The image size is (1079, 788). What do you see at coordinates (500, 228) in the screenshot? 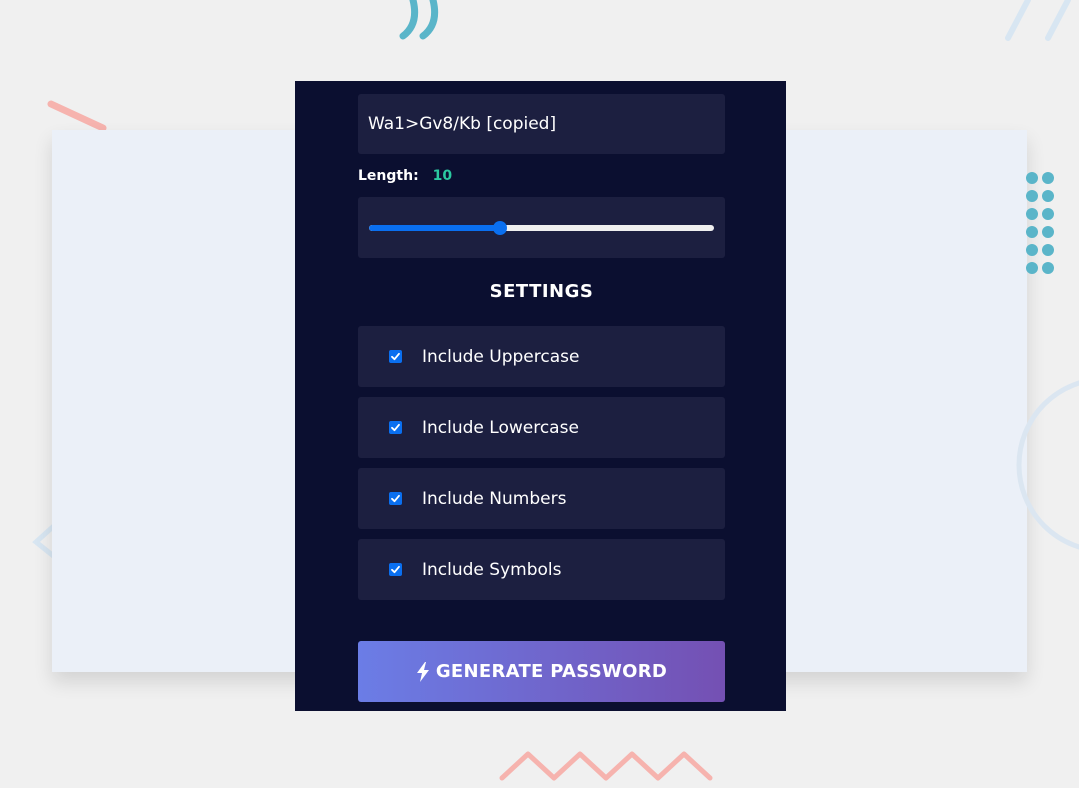
I see `length-slider-thumb` at bounding box center [500, 228].